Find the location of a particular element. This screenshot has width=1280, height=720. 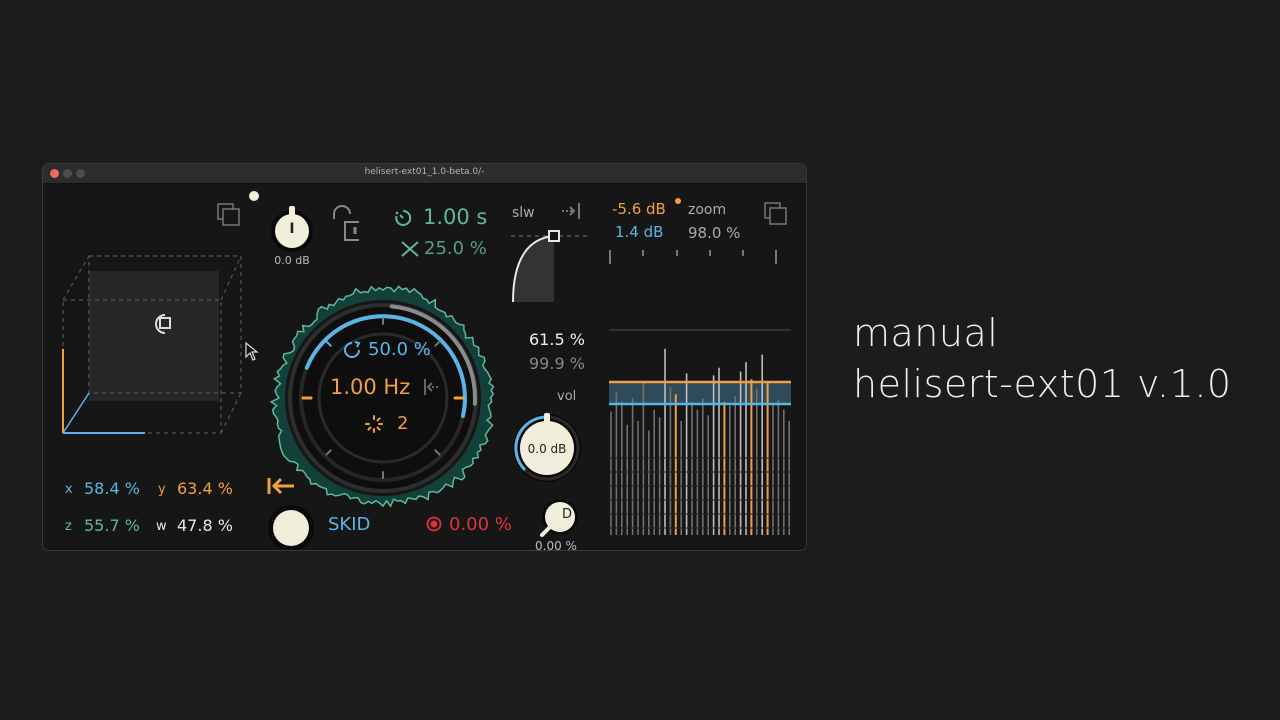

y-value: 63.4 % is located at coordinates (205, 488).